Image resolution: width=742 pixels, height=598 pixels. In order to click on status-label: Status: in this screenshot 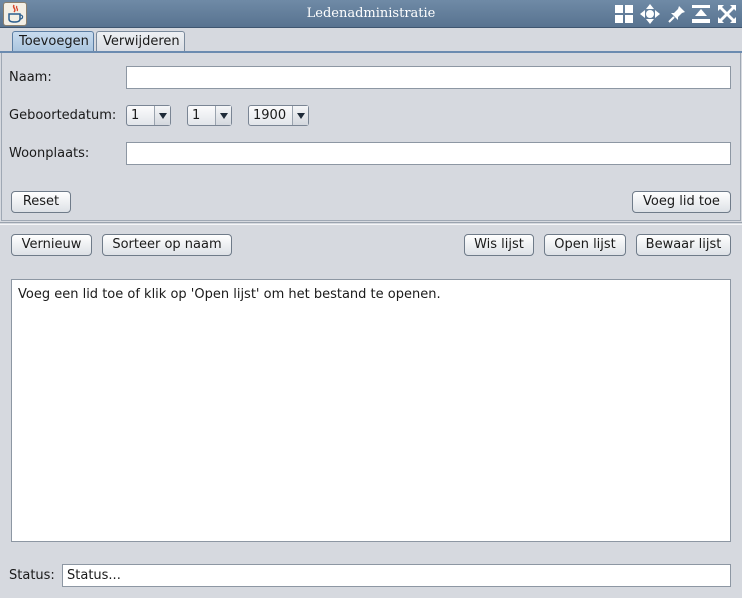, I will do `click(32, 575)`.